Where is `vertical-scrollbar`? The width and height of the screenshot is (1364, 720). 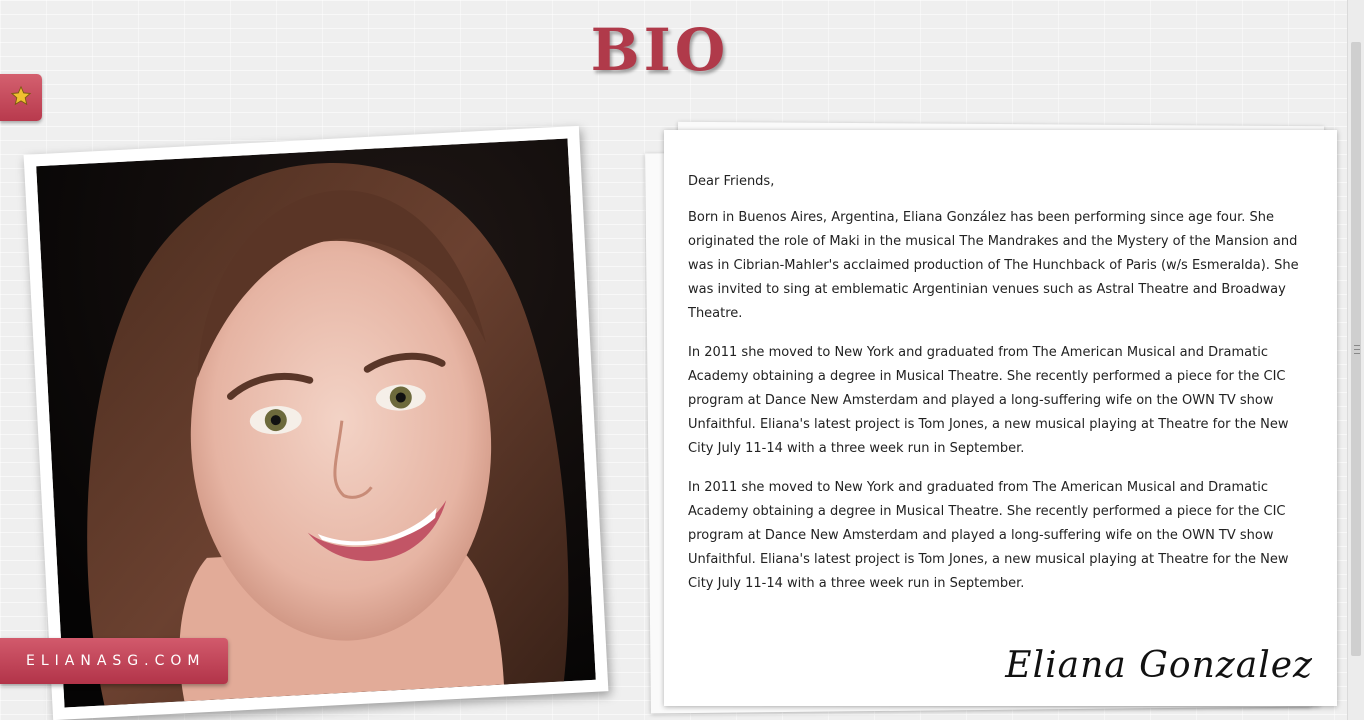 vertical-scrollbar is located at coordinates (1355, 360).